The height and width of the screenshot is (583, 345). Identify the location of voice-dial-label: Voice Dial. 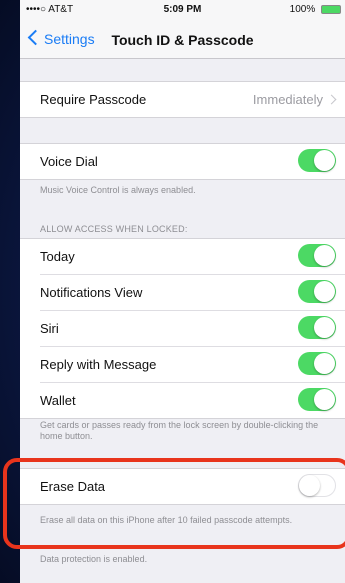
(69, 161).